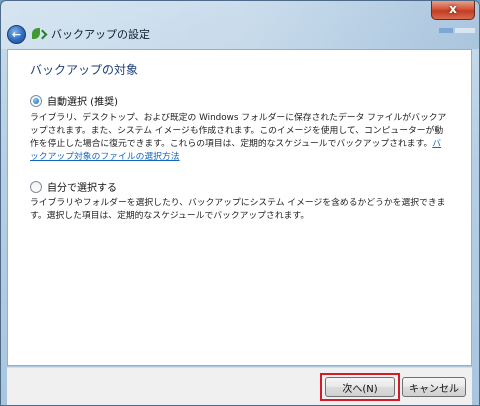  I want to click on dialog-title: バックアップの設定, so click(100, 34).